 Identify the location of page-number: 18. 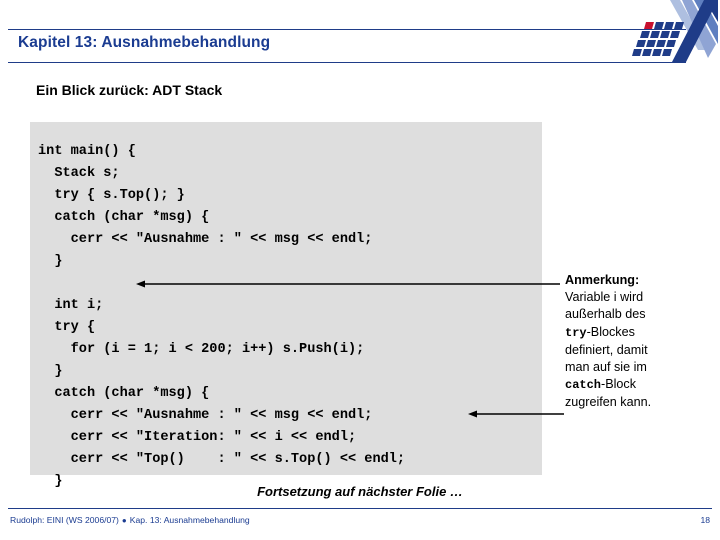
(705, 520).